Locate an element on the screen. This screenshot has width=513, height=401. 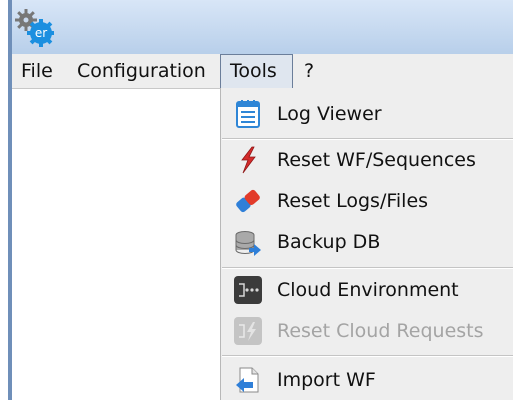
import-icon is located at coordinates (247, 380).